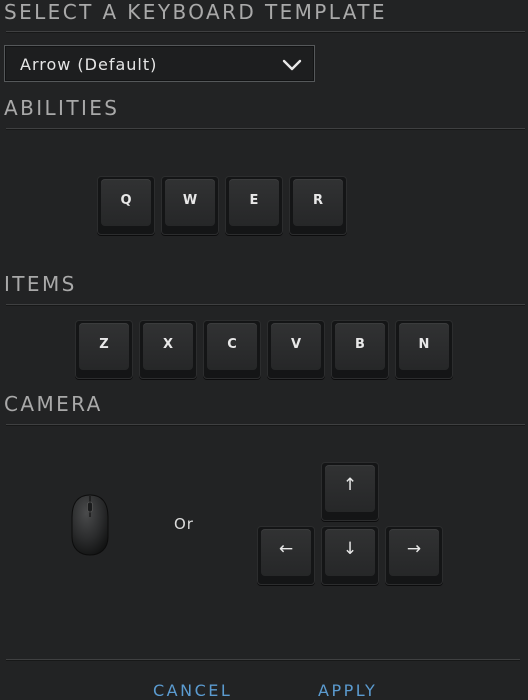 Image resolution: width=528 pixels, height=700 pixels. Describe the element at coordinates (350, 485) in the screenshot. I see `arrow-up-icon: ↑` at that location.